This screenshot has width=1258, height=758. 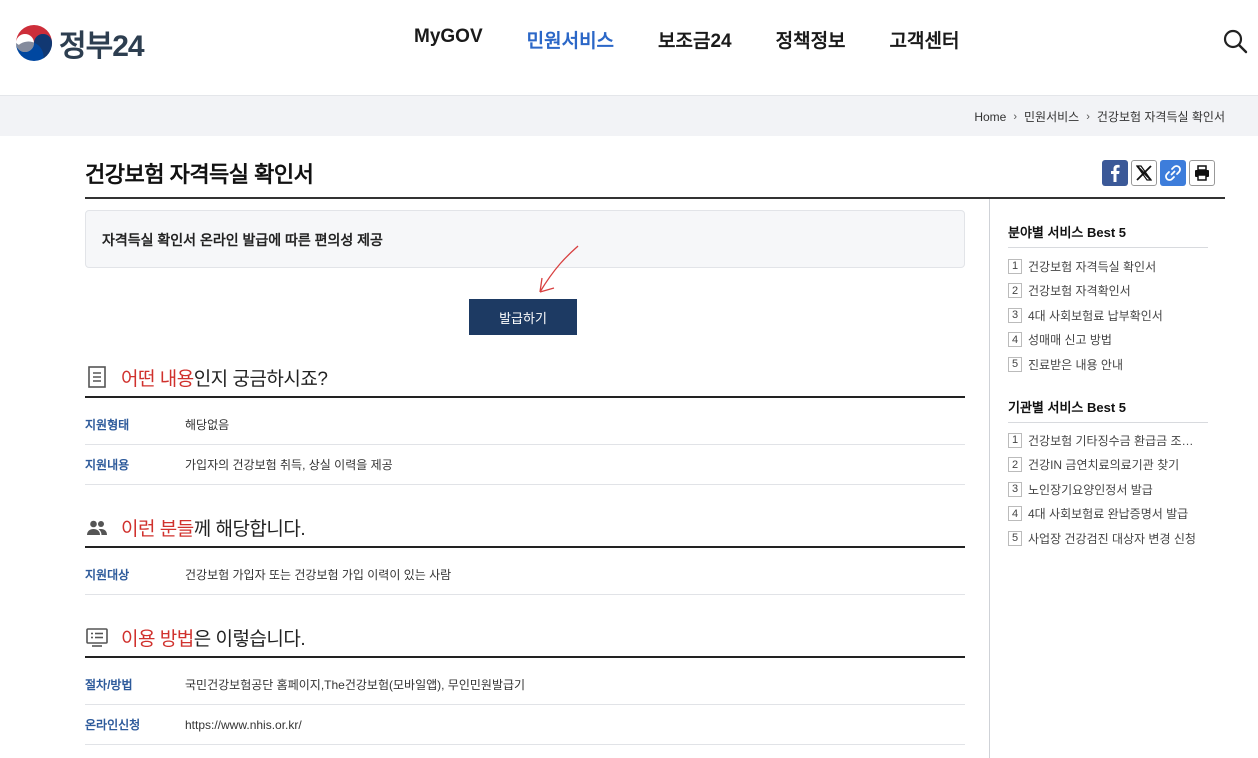 I want to click on row-value: 가입자의 건강보험 취득, 상실 이력을 제공, so click(x=289, y=465).